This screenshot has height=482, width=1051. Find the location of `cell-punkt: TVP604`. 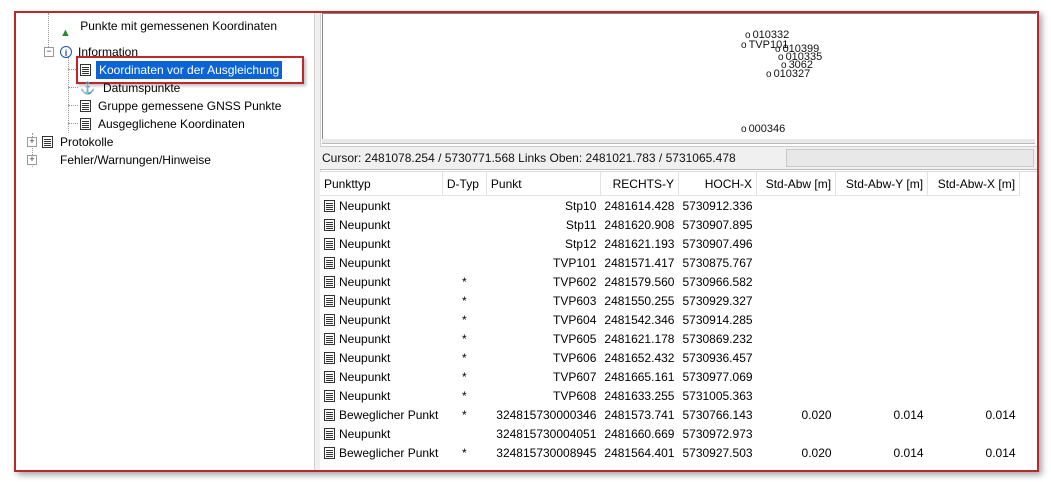

cell-punkt: TVP604 is located at coordinates (575, 319).